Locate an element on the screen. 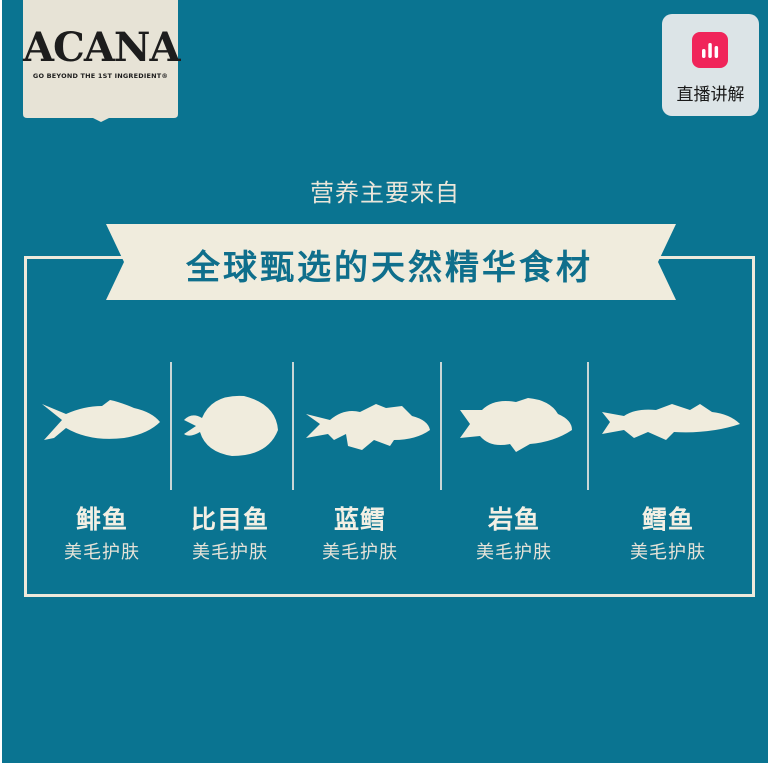  live-explain-button: 直播讲解 is located at coordinates (710, 65).